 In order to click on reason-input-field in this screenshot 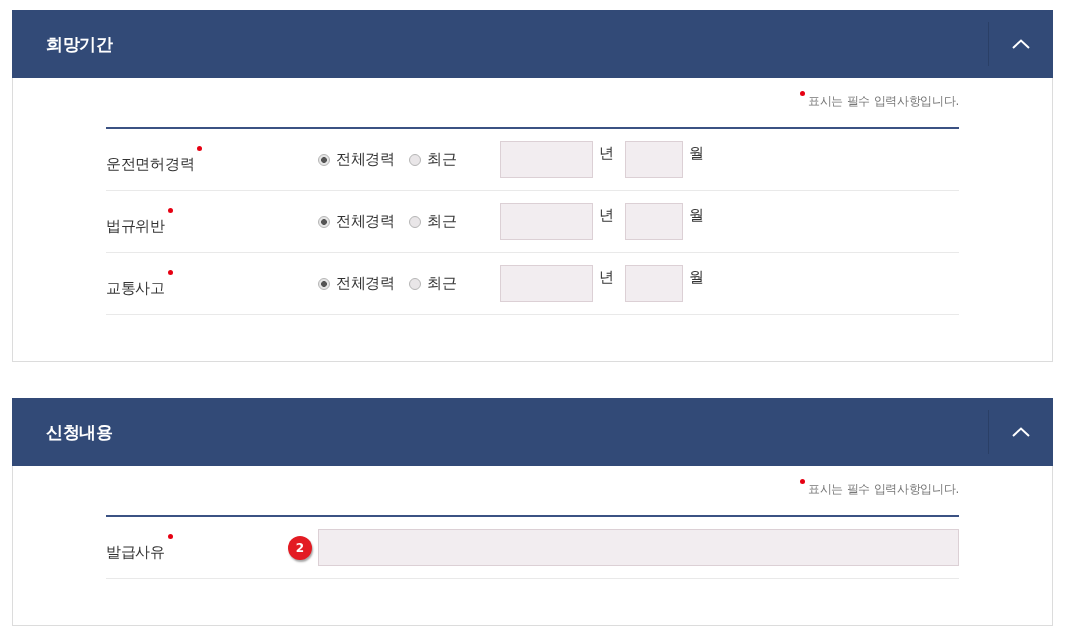, I will do `click(638, 547)`.